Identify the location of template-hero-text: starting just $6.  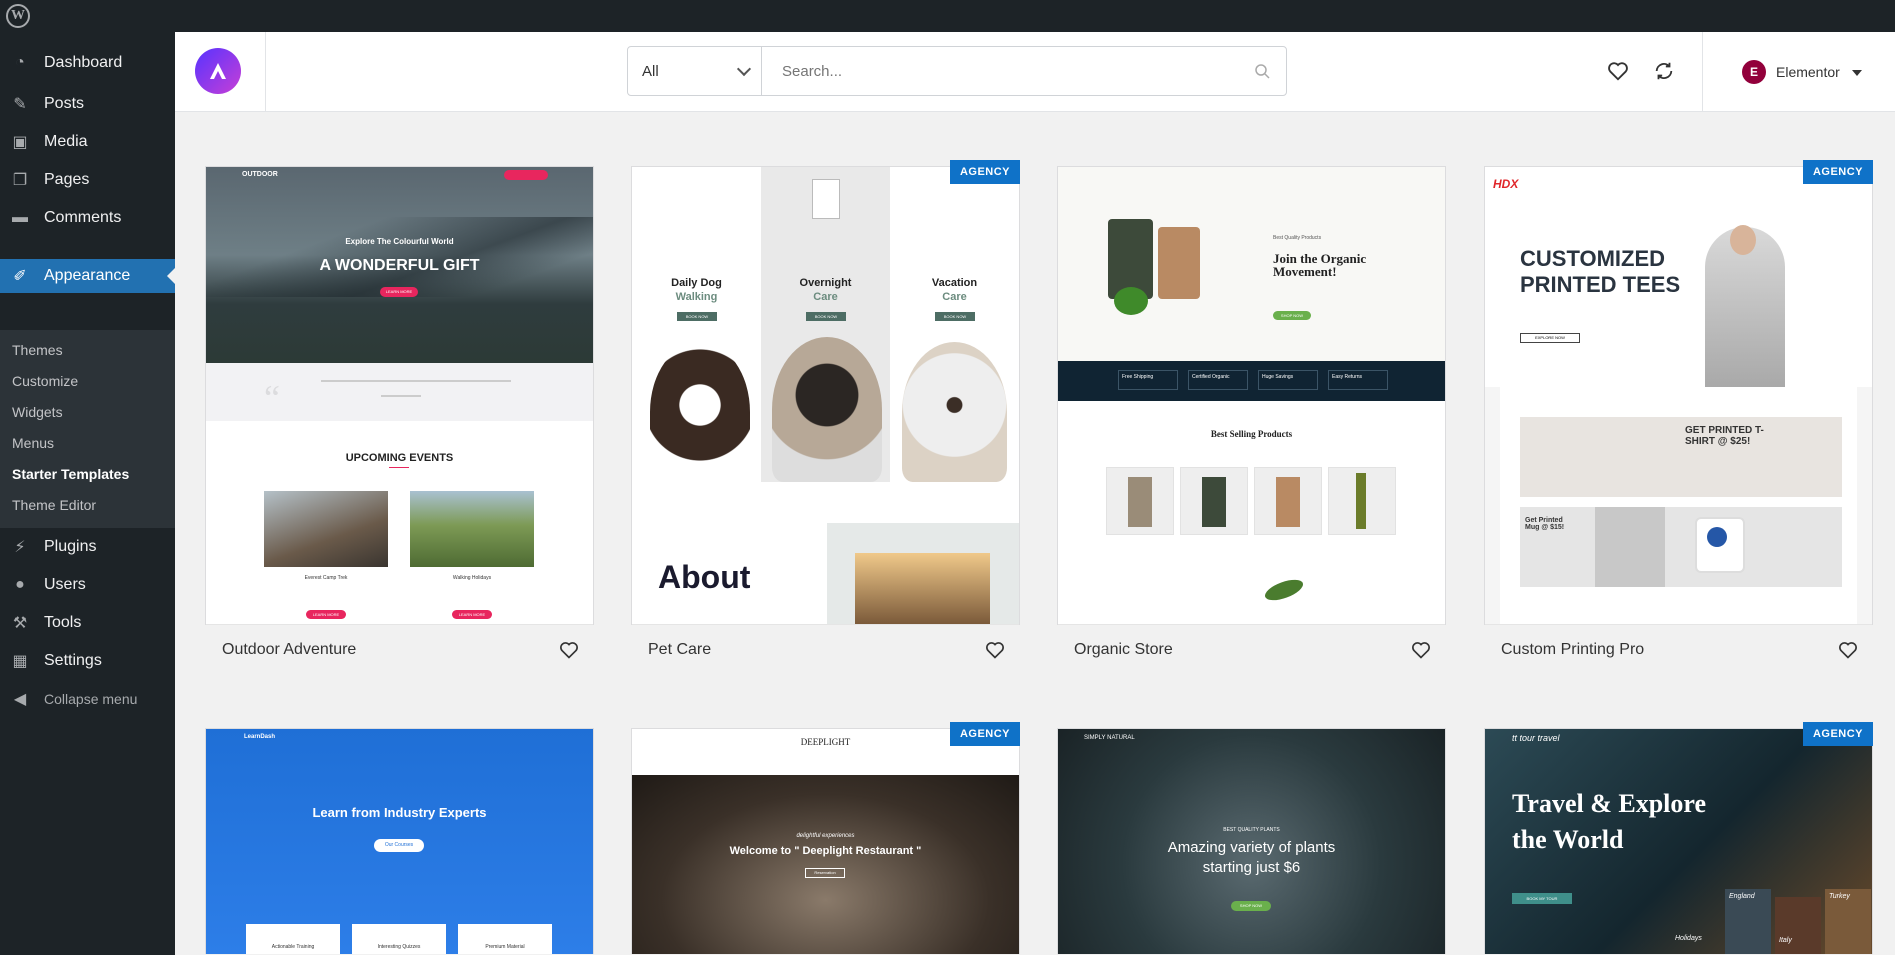
(1251, 867).